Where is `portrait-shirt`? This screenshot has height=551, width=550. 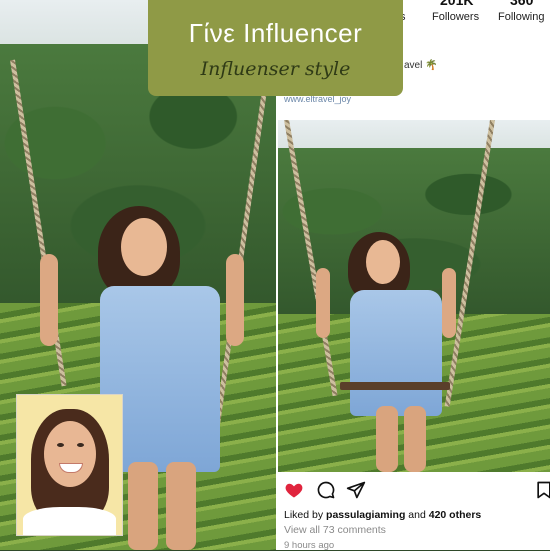 portrait-shirt is located at coordinates (69, 521).